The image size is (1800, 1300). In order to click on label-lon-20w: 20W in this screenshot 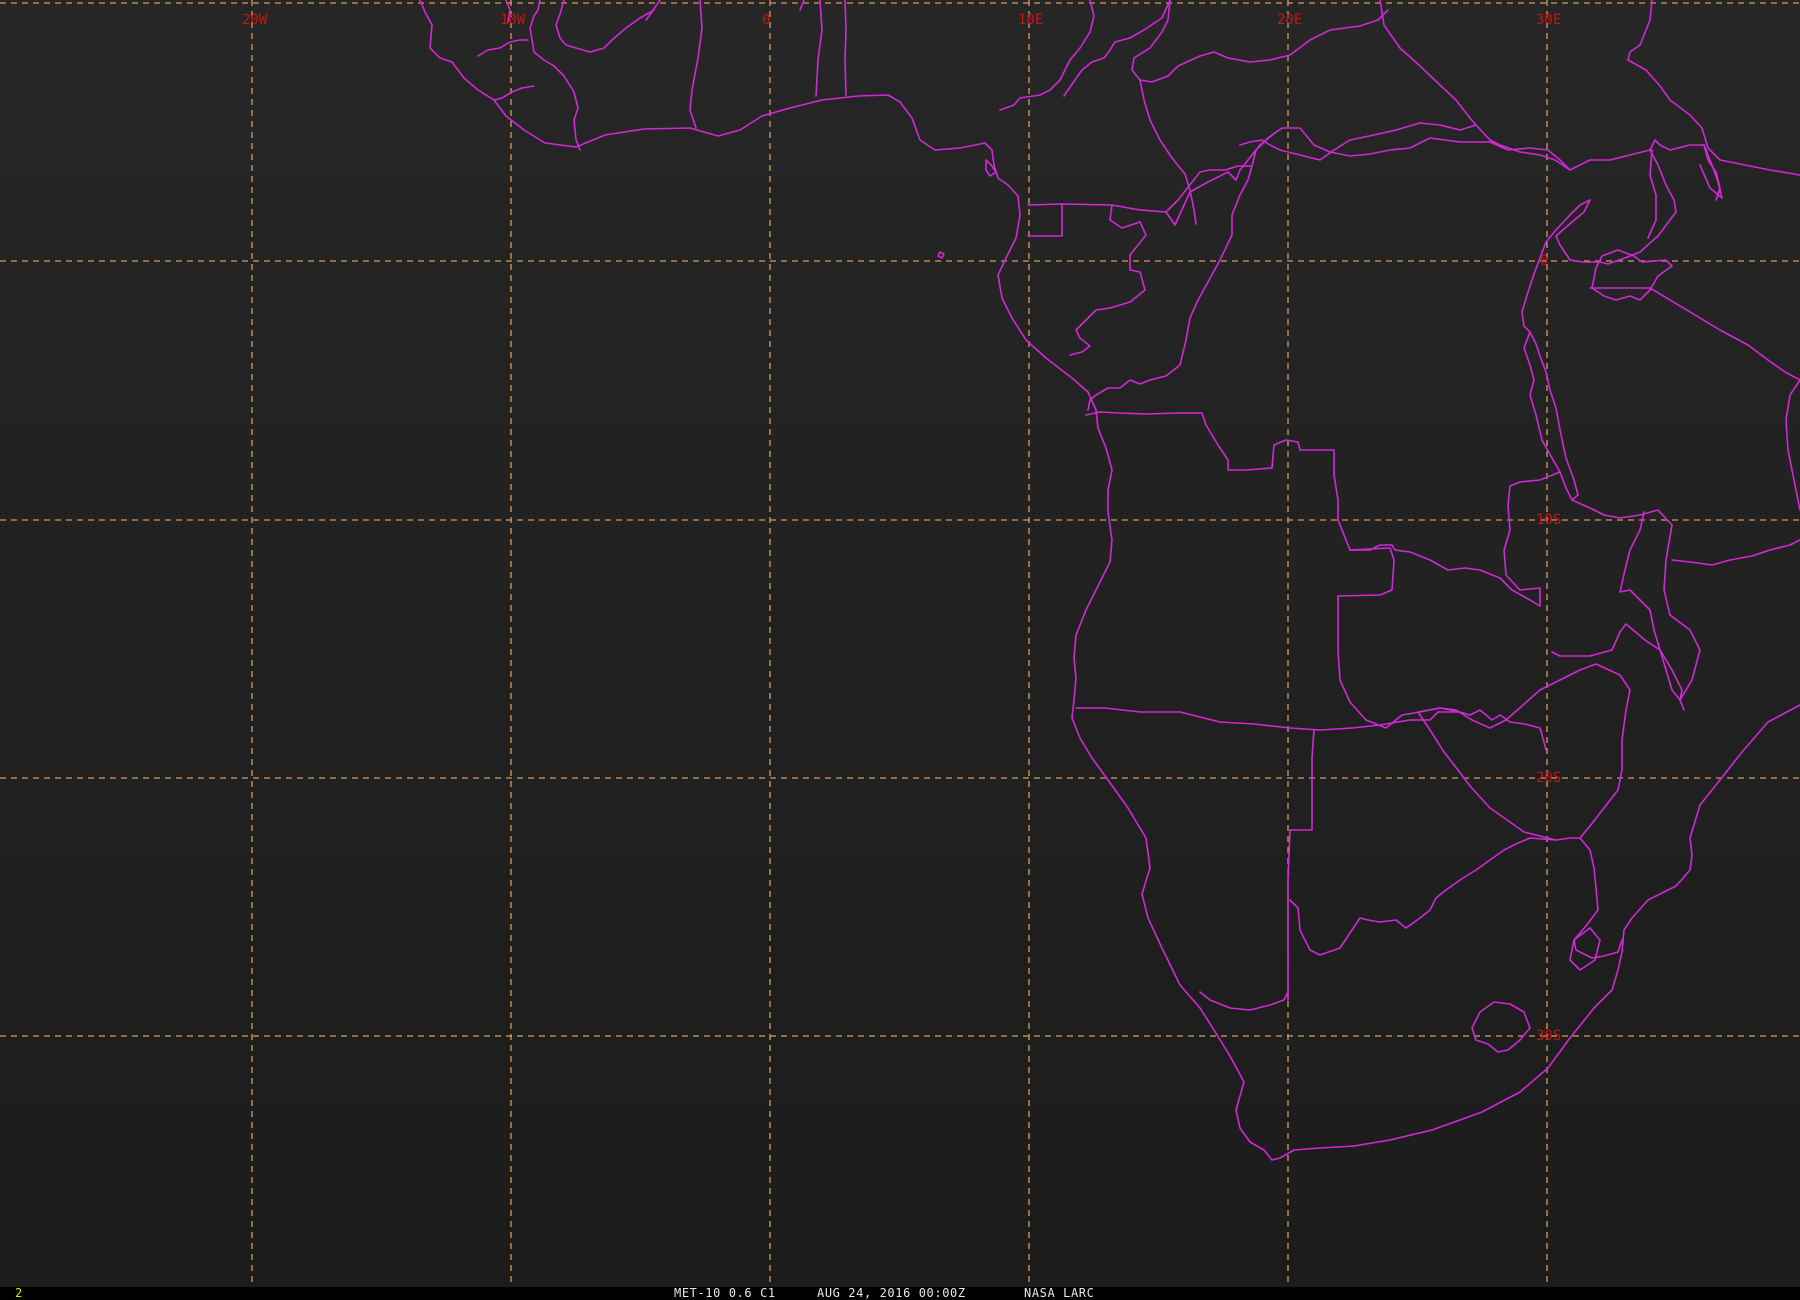, I will do `click(255, 20)`.